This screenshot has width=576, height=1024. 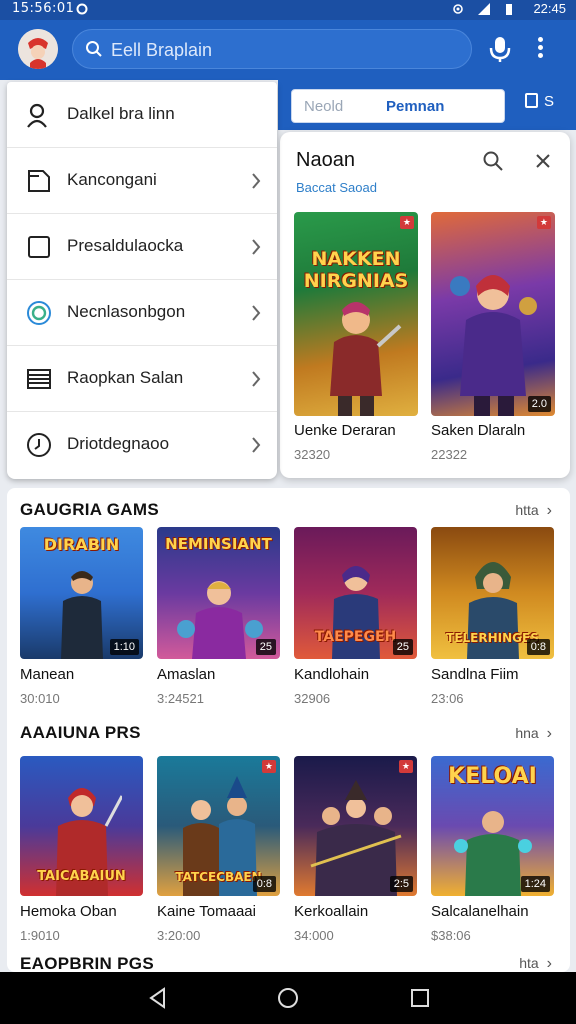 What do you see at coordinates (81, 876) in the screenshot?
I see `cover-title: TAICABAIUN` at bounding box center [81, 876].